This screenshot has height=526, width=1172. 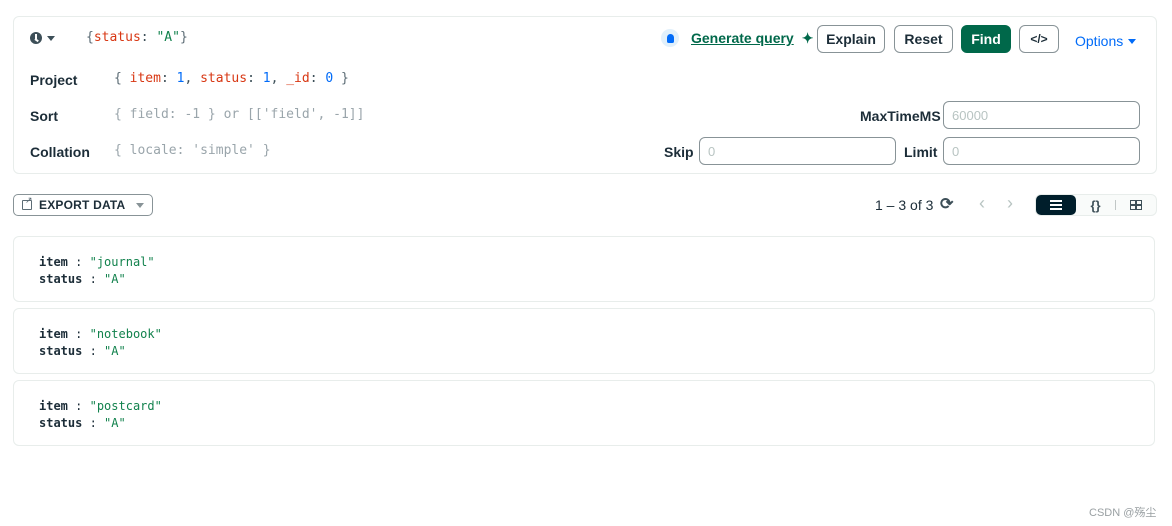 I want to click on maxtimems-input, so click(x=1041, y=115).